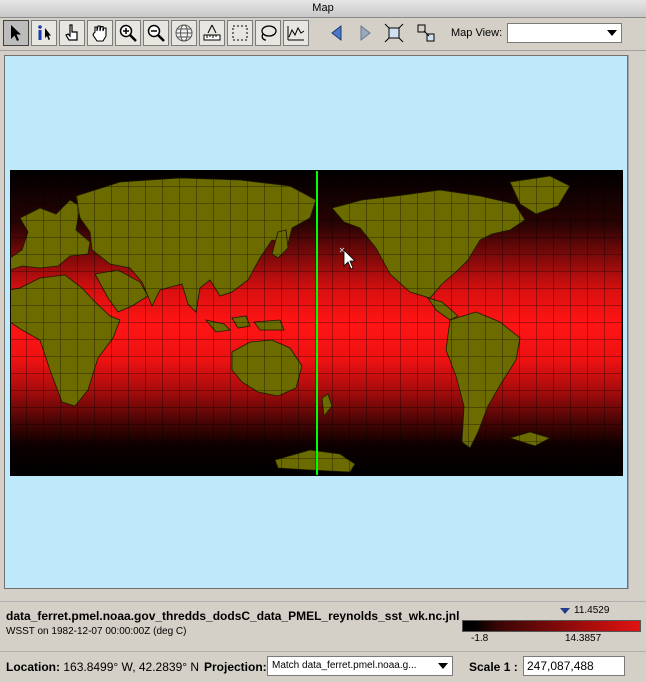 This screenshot has height=682, width=646. I want to click on zoom-in-button, so click(128, 33).